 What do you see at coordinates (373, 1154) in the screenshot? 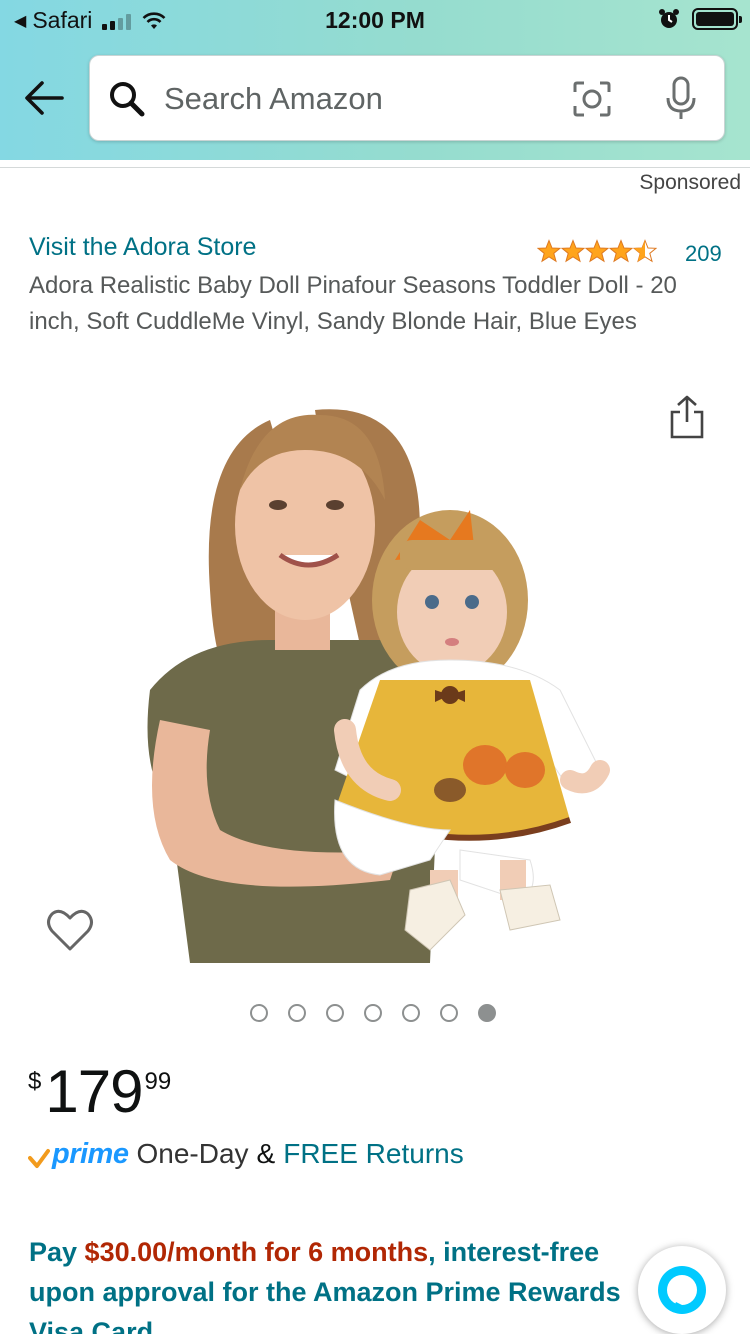
I see `free-returns-link: FREE Returns` at bounding box center [373, 1154].